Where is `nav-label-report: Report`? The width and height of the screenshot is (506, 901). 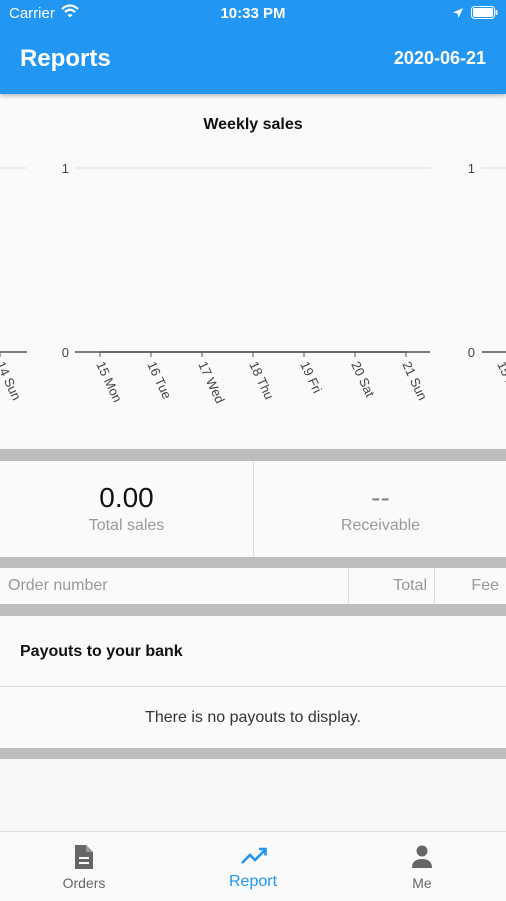 nav-label-report: Report is located at coordinates (253, 881).